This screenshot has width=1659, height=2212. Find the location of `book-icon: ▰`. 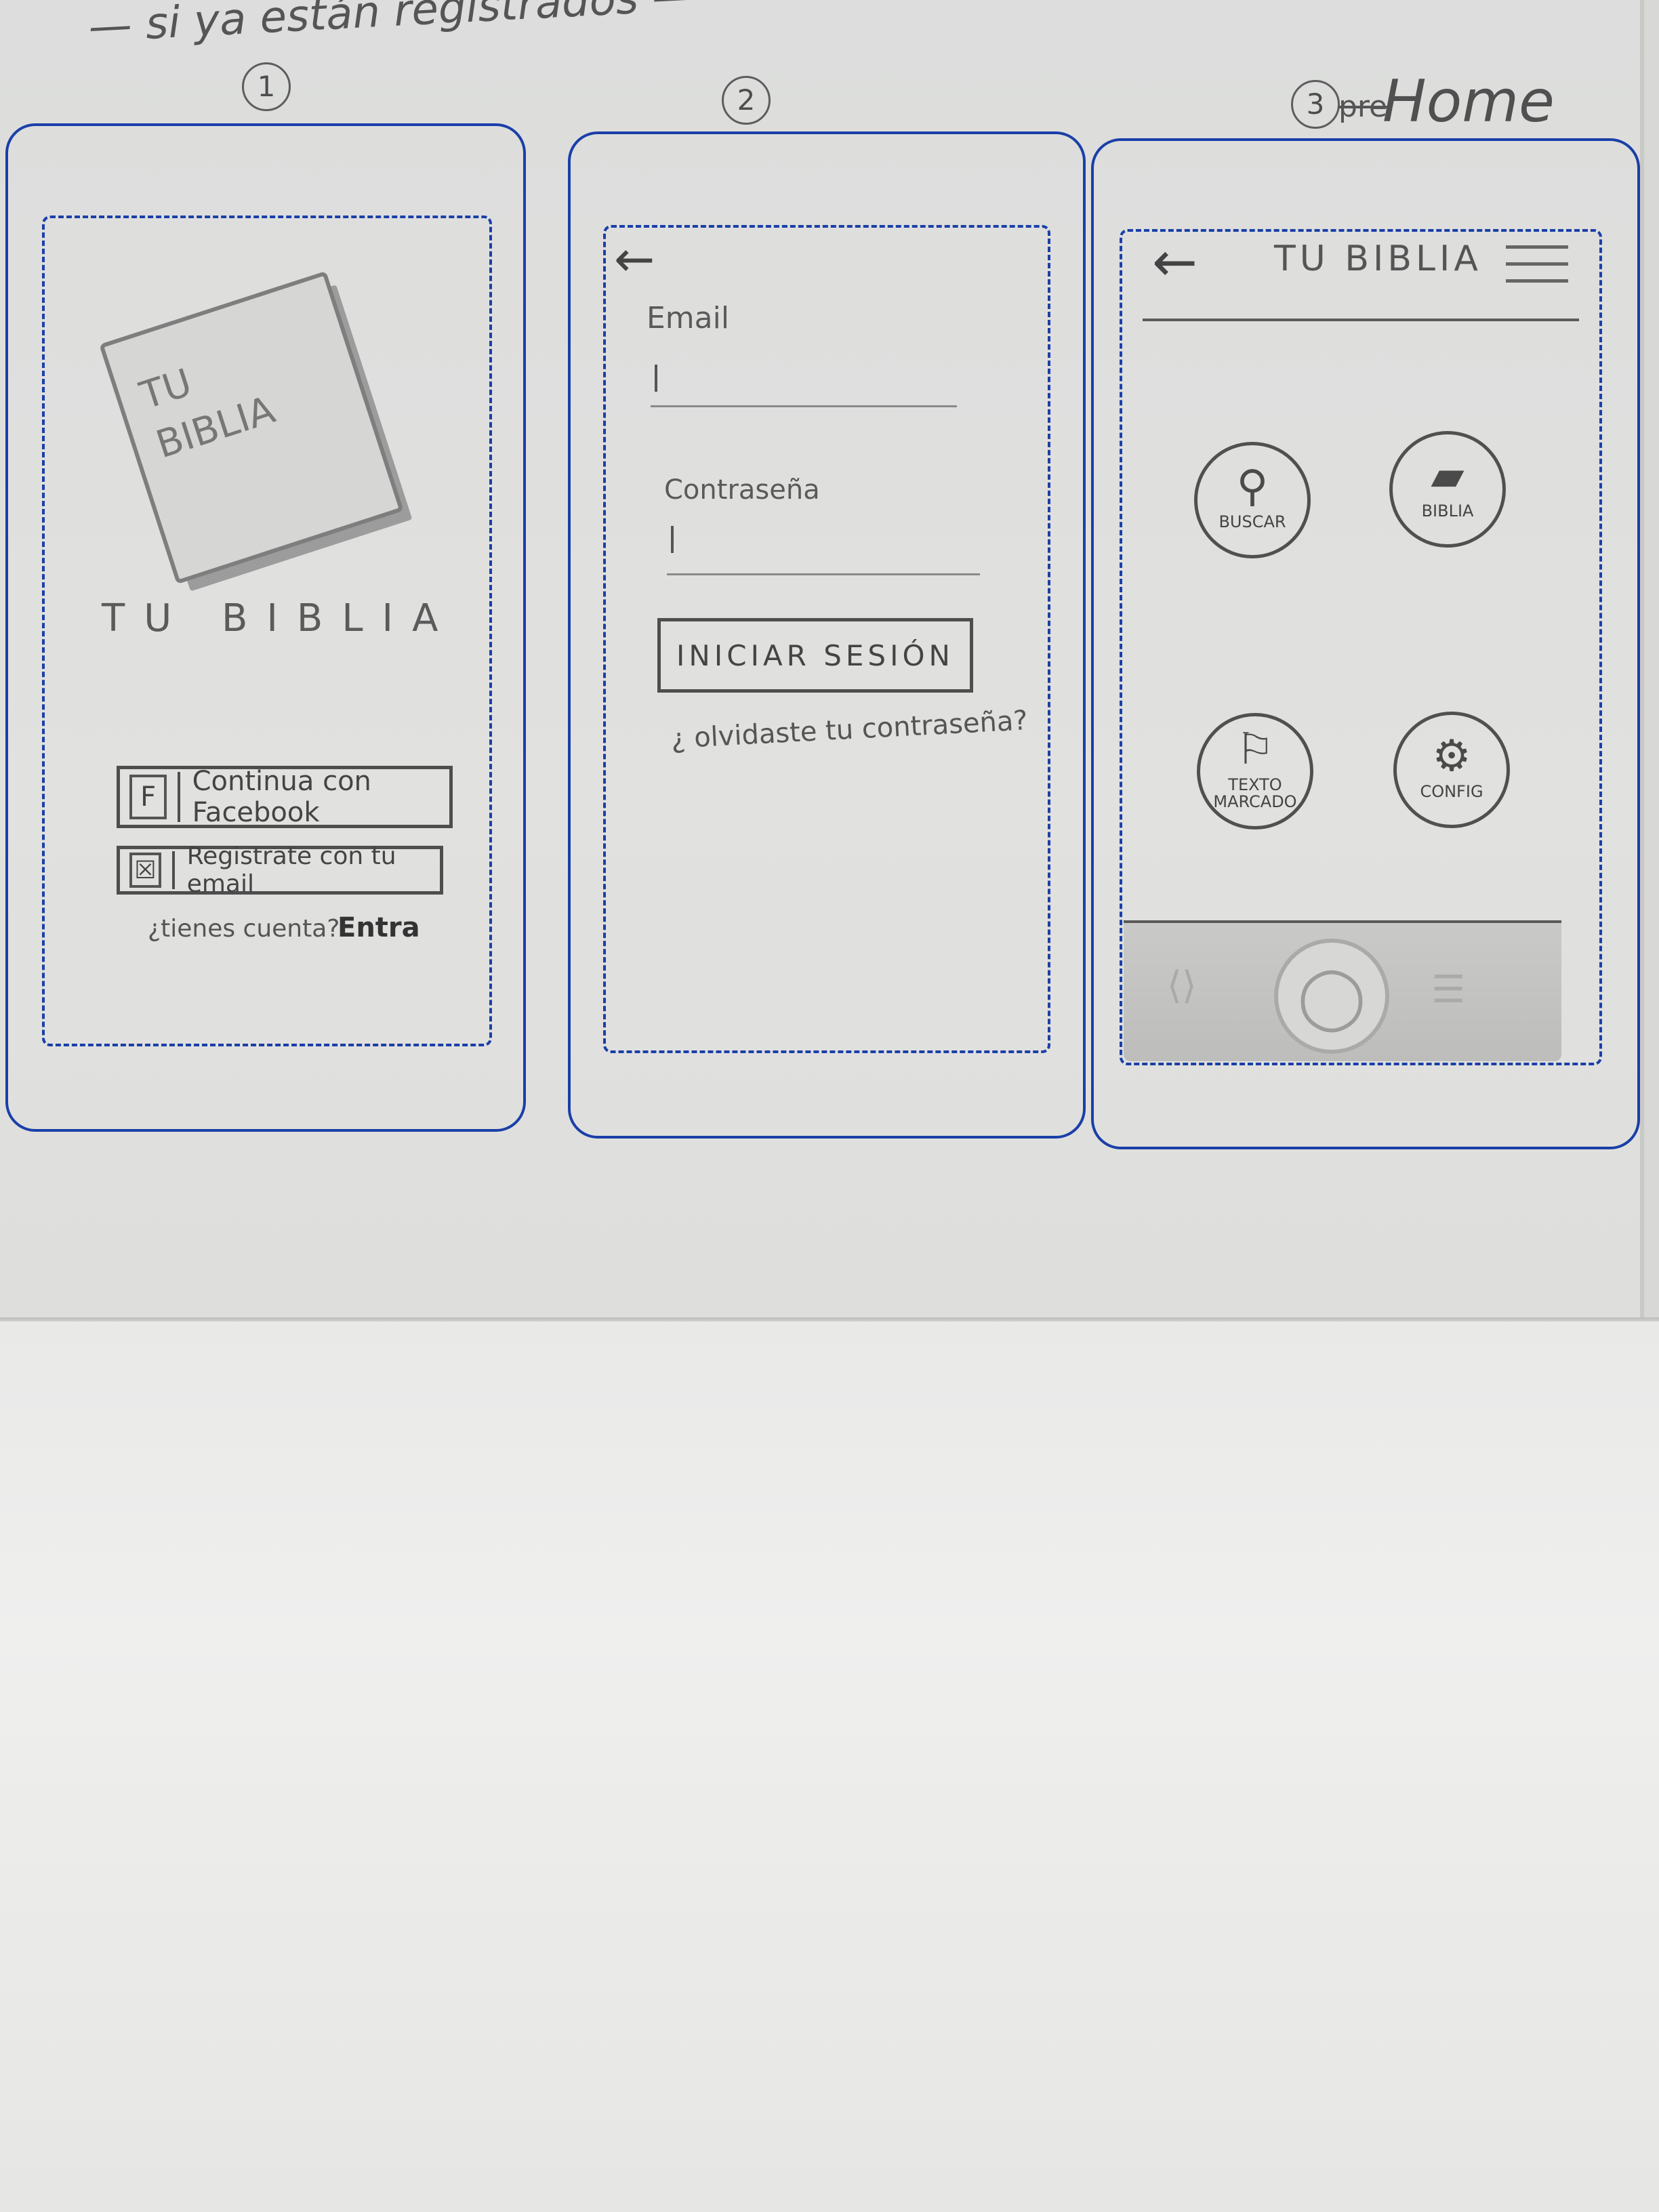

book-icon: ▰ is located at coordinates (1448, 476).